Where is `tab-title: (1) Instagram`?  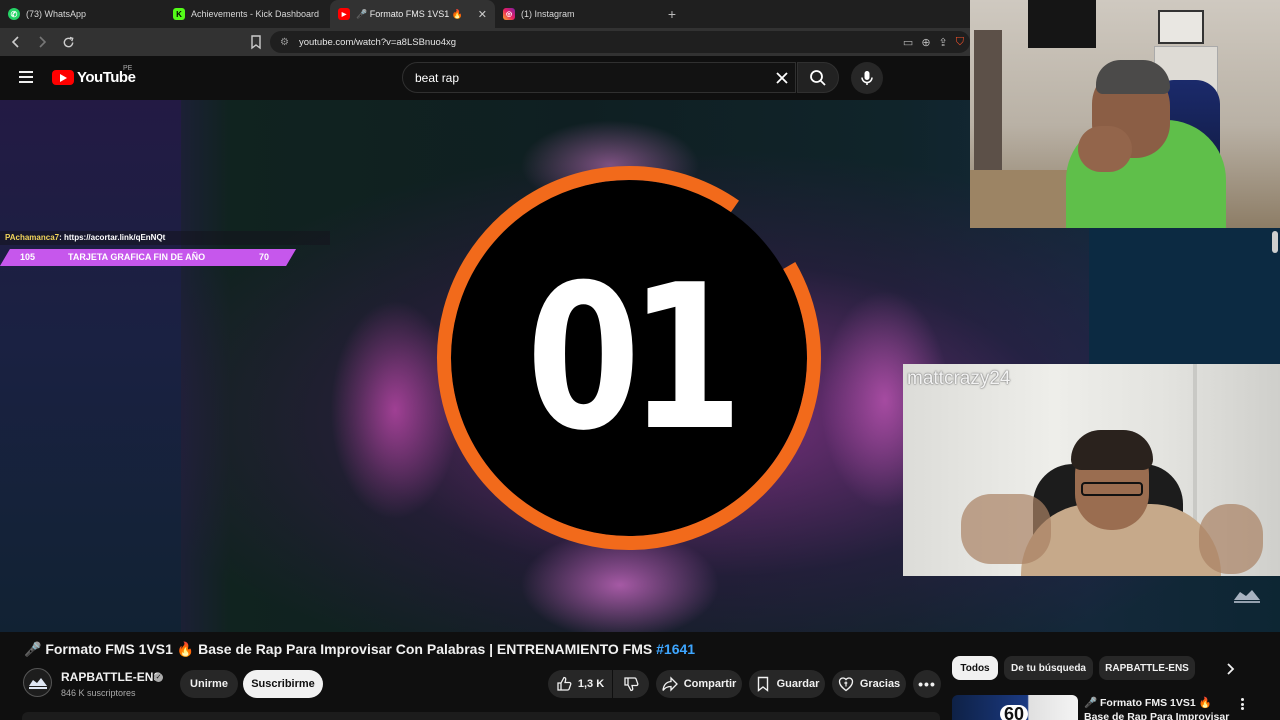 tab-title: (1) Instagram is located at coordinates (548, 14).